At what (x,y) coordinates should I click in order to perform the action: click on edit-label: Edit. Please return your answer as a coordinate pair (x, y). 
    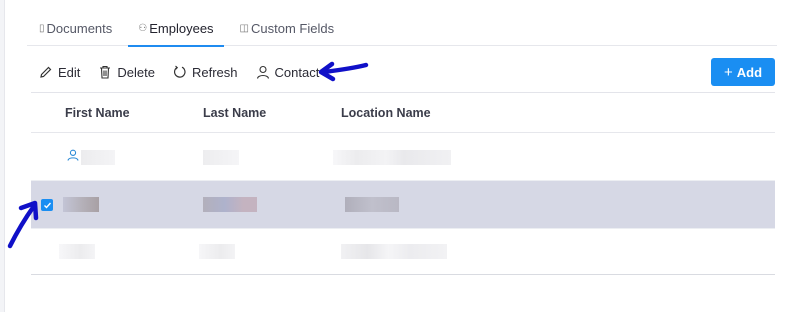
    Looking at the image, I should click on (69, 72).